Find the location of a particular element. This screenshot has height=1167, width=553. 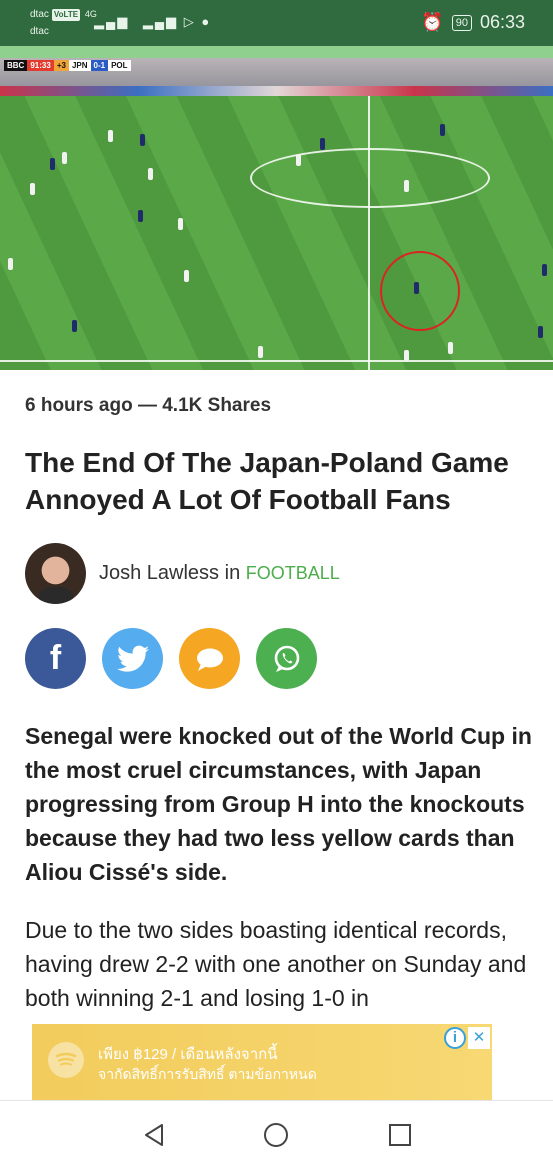

ad-headline: เพียง ฿129 / เดือนหลังจากนี้ is located at coordinates (188, 1054).